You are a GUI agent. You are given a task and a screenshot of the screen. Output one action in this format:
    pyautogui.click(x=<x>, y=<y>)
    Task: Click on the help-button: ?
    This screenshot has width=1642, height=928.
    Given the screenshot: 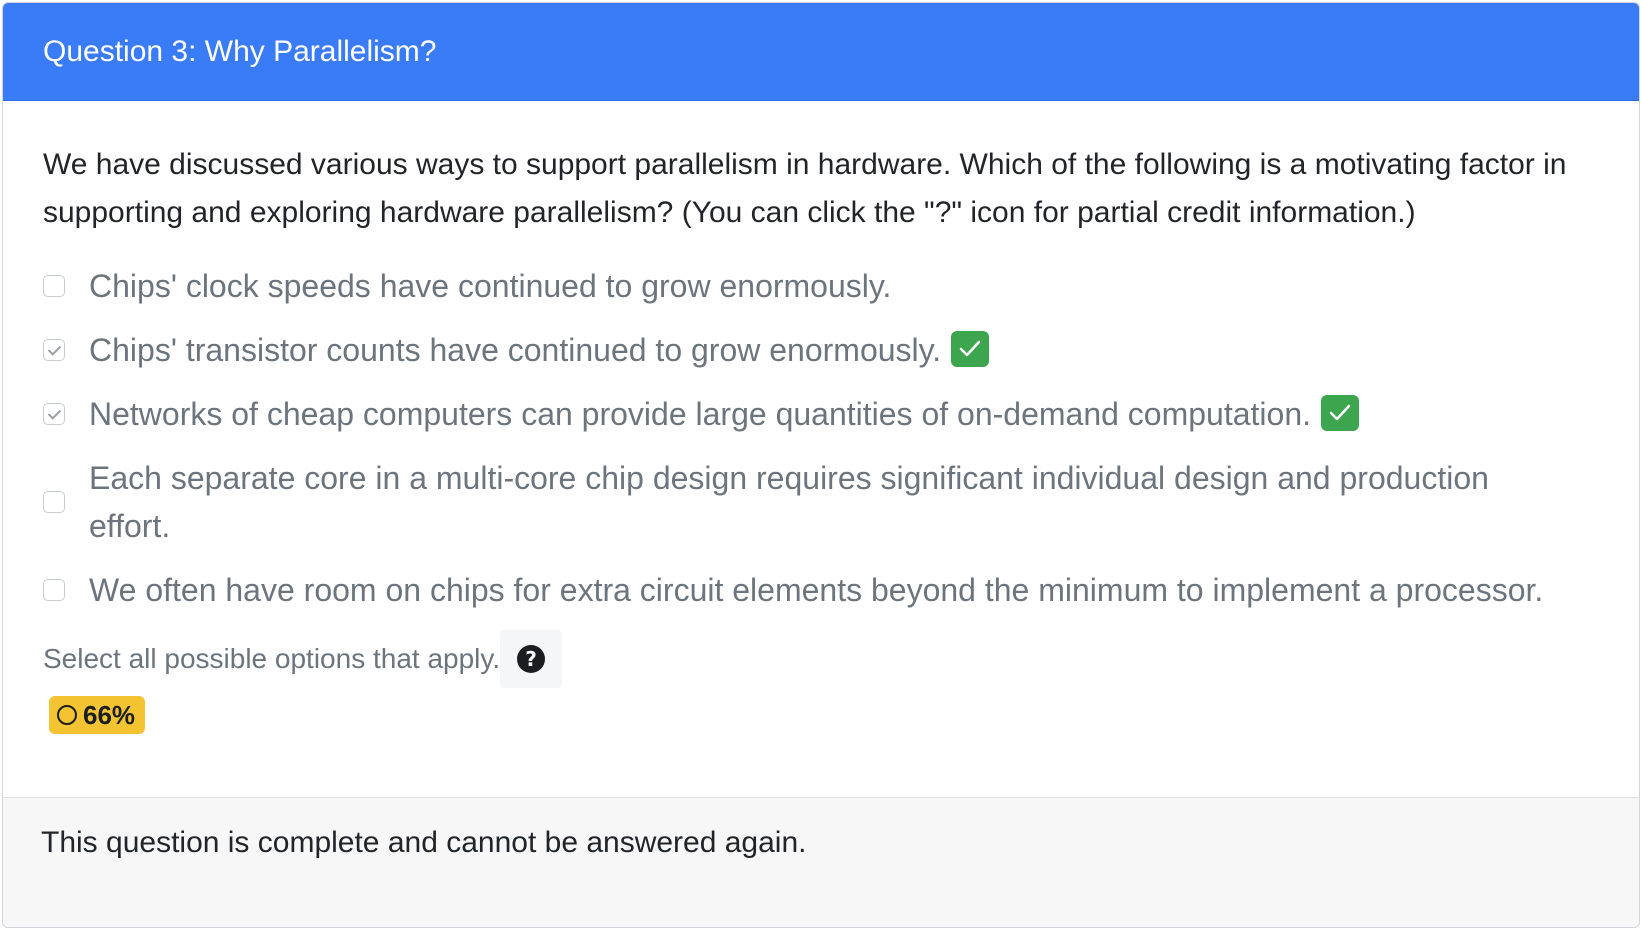 What is the action you would take?
    pyautogui.click(x=531, y=659)
    